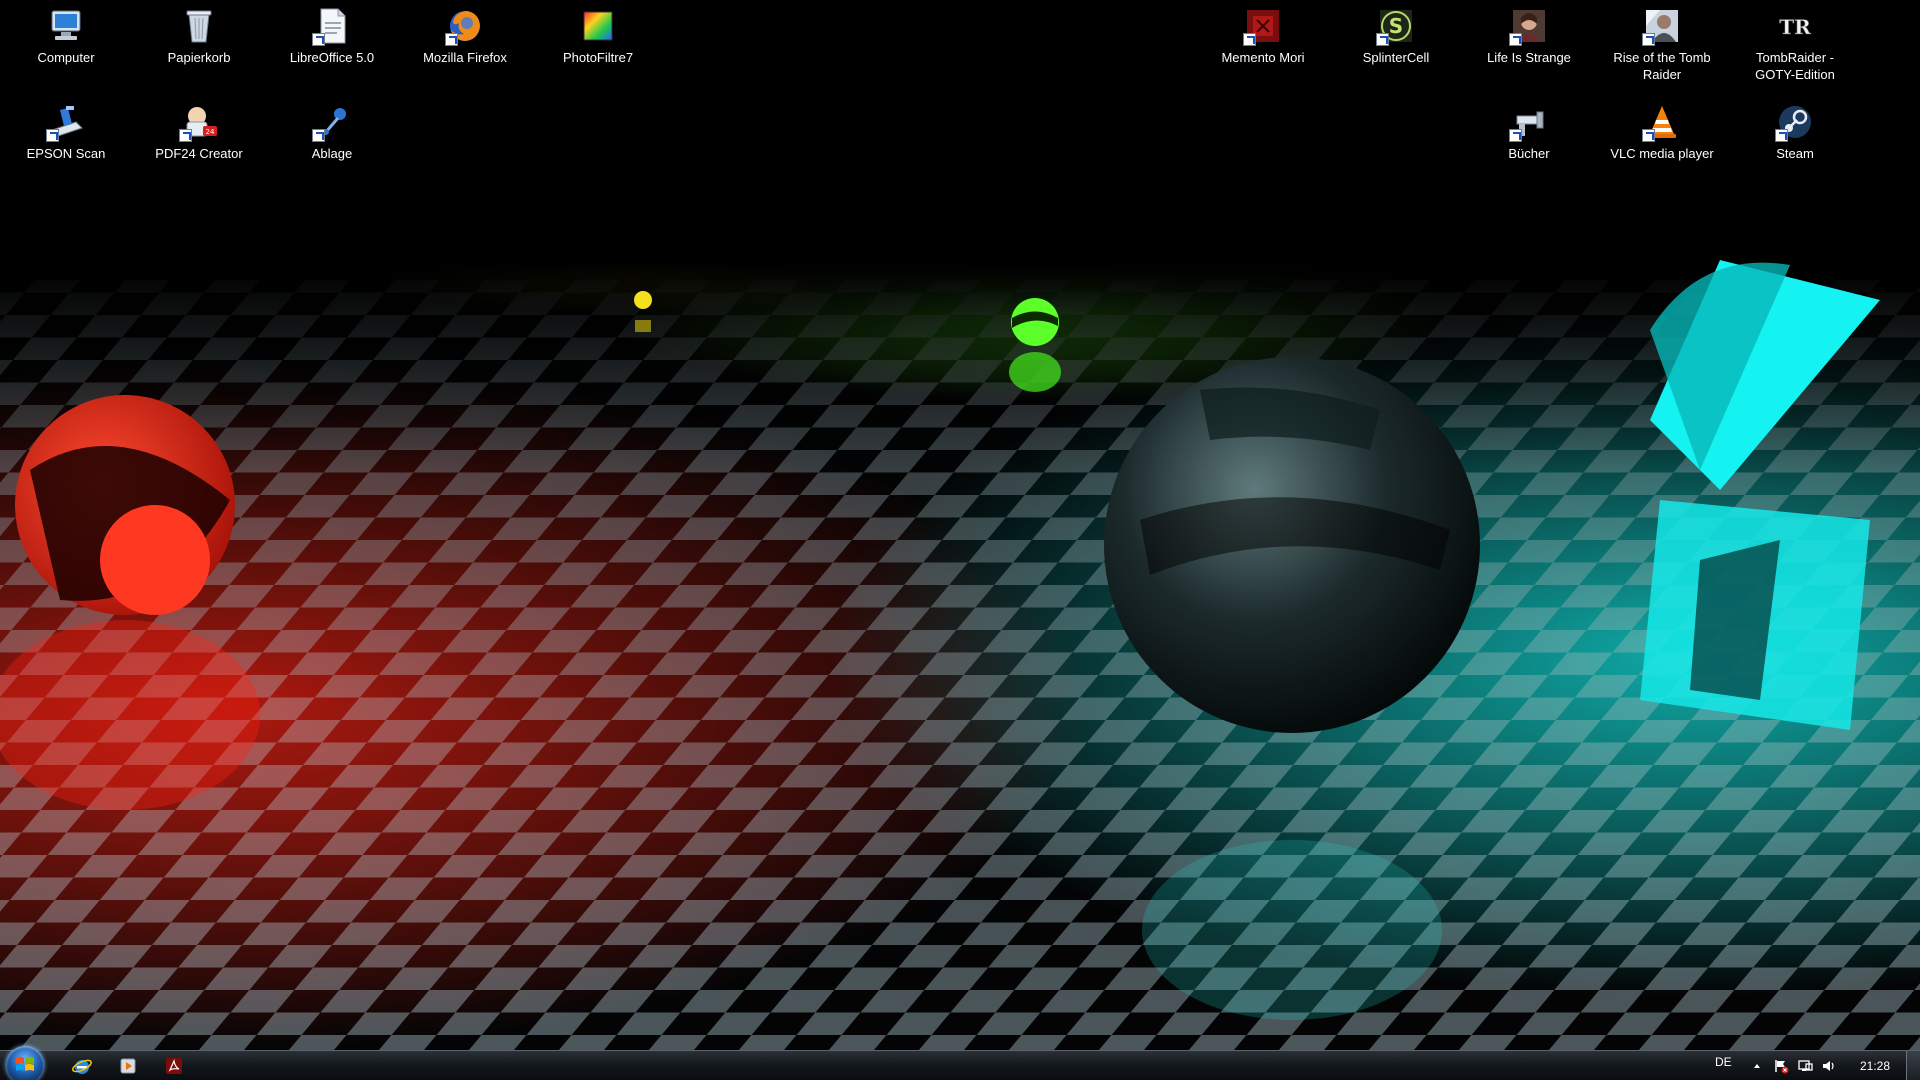  I want to click on desktop-icon-computer: Computer, so click(66, 36).